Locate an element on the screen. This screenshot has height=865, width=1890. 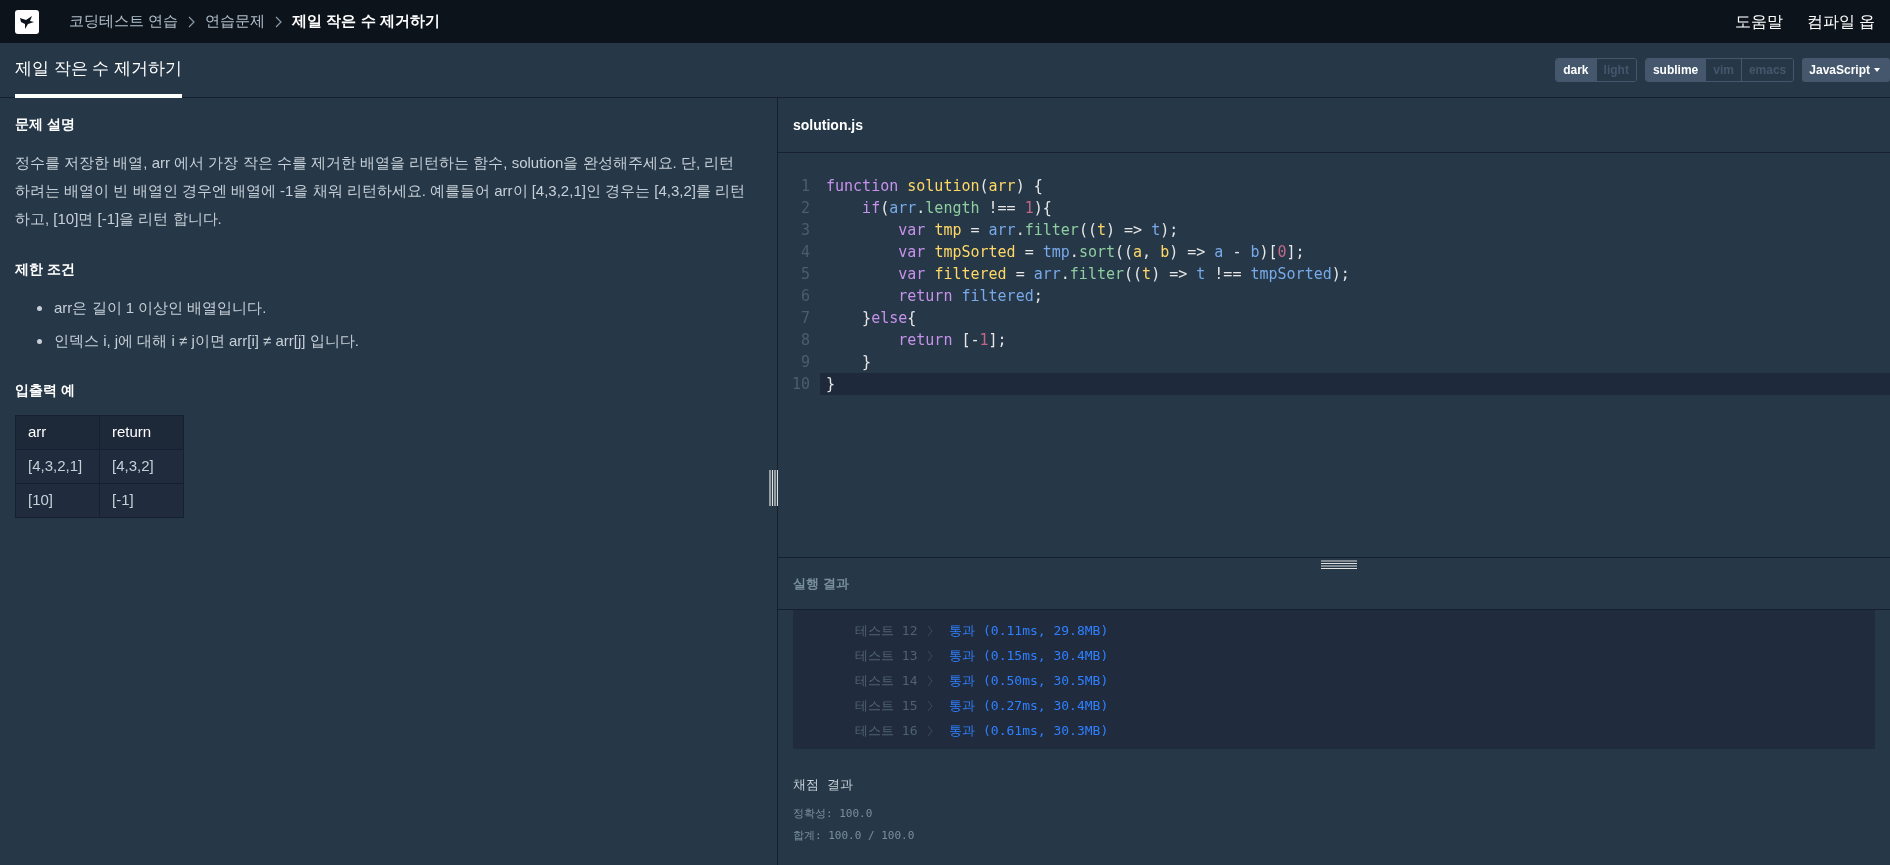
section-heading: 채점 결과 is located at coordinates (823, 785).